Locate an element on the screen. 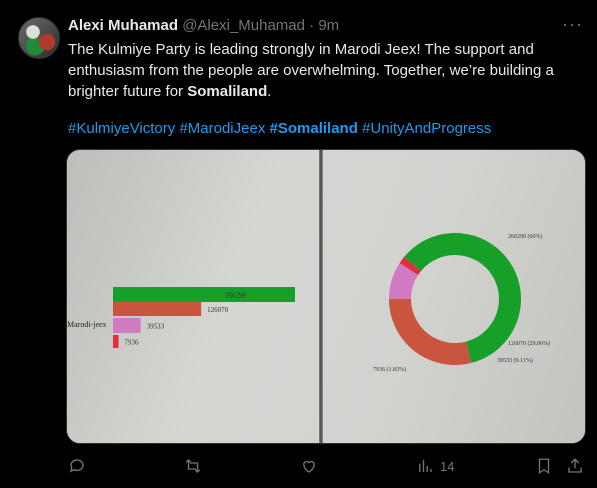  donut-data-label: 39533 (9.11%) is located at coordinates (515, 360).